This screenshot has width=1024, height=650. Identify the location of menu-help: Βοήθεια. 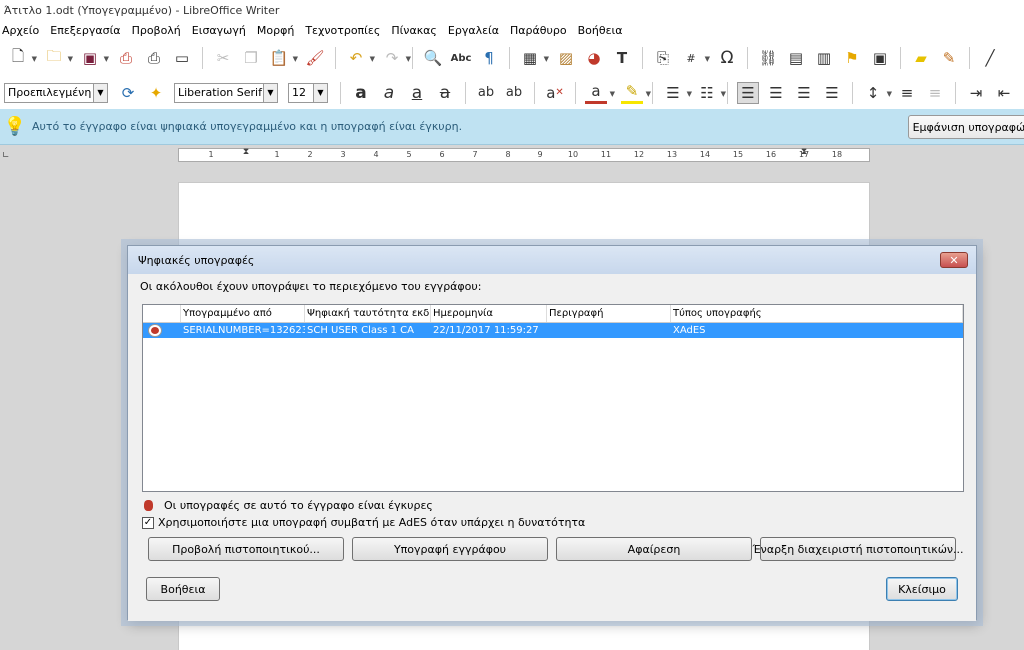
(603, 30).